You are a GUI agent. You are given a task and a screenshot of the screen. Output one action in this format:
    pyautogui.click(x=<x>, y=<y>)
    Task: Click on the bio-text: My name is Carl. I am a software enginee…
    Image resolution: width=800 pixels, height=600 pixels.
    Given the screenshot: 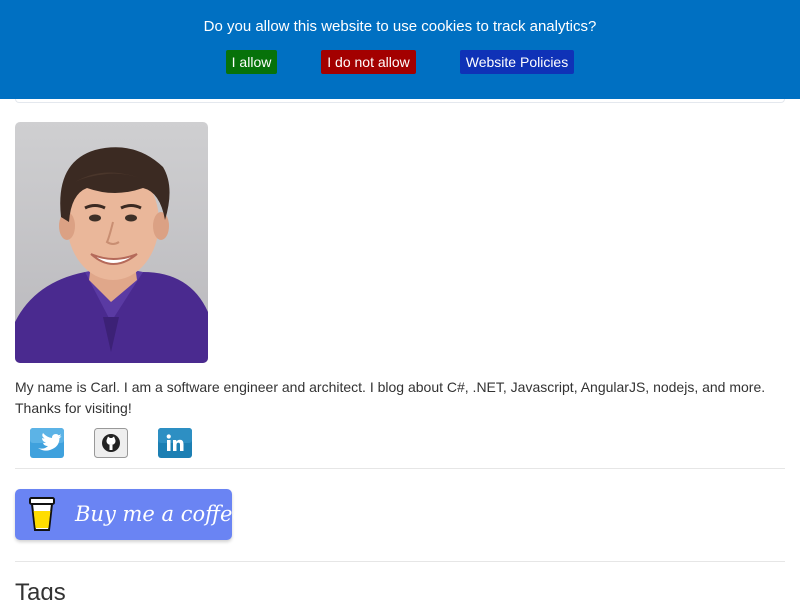 What is the action you would take?
    pyautogui.click(x=390, y=397)
    